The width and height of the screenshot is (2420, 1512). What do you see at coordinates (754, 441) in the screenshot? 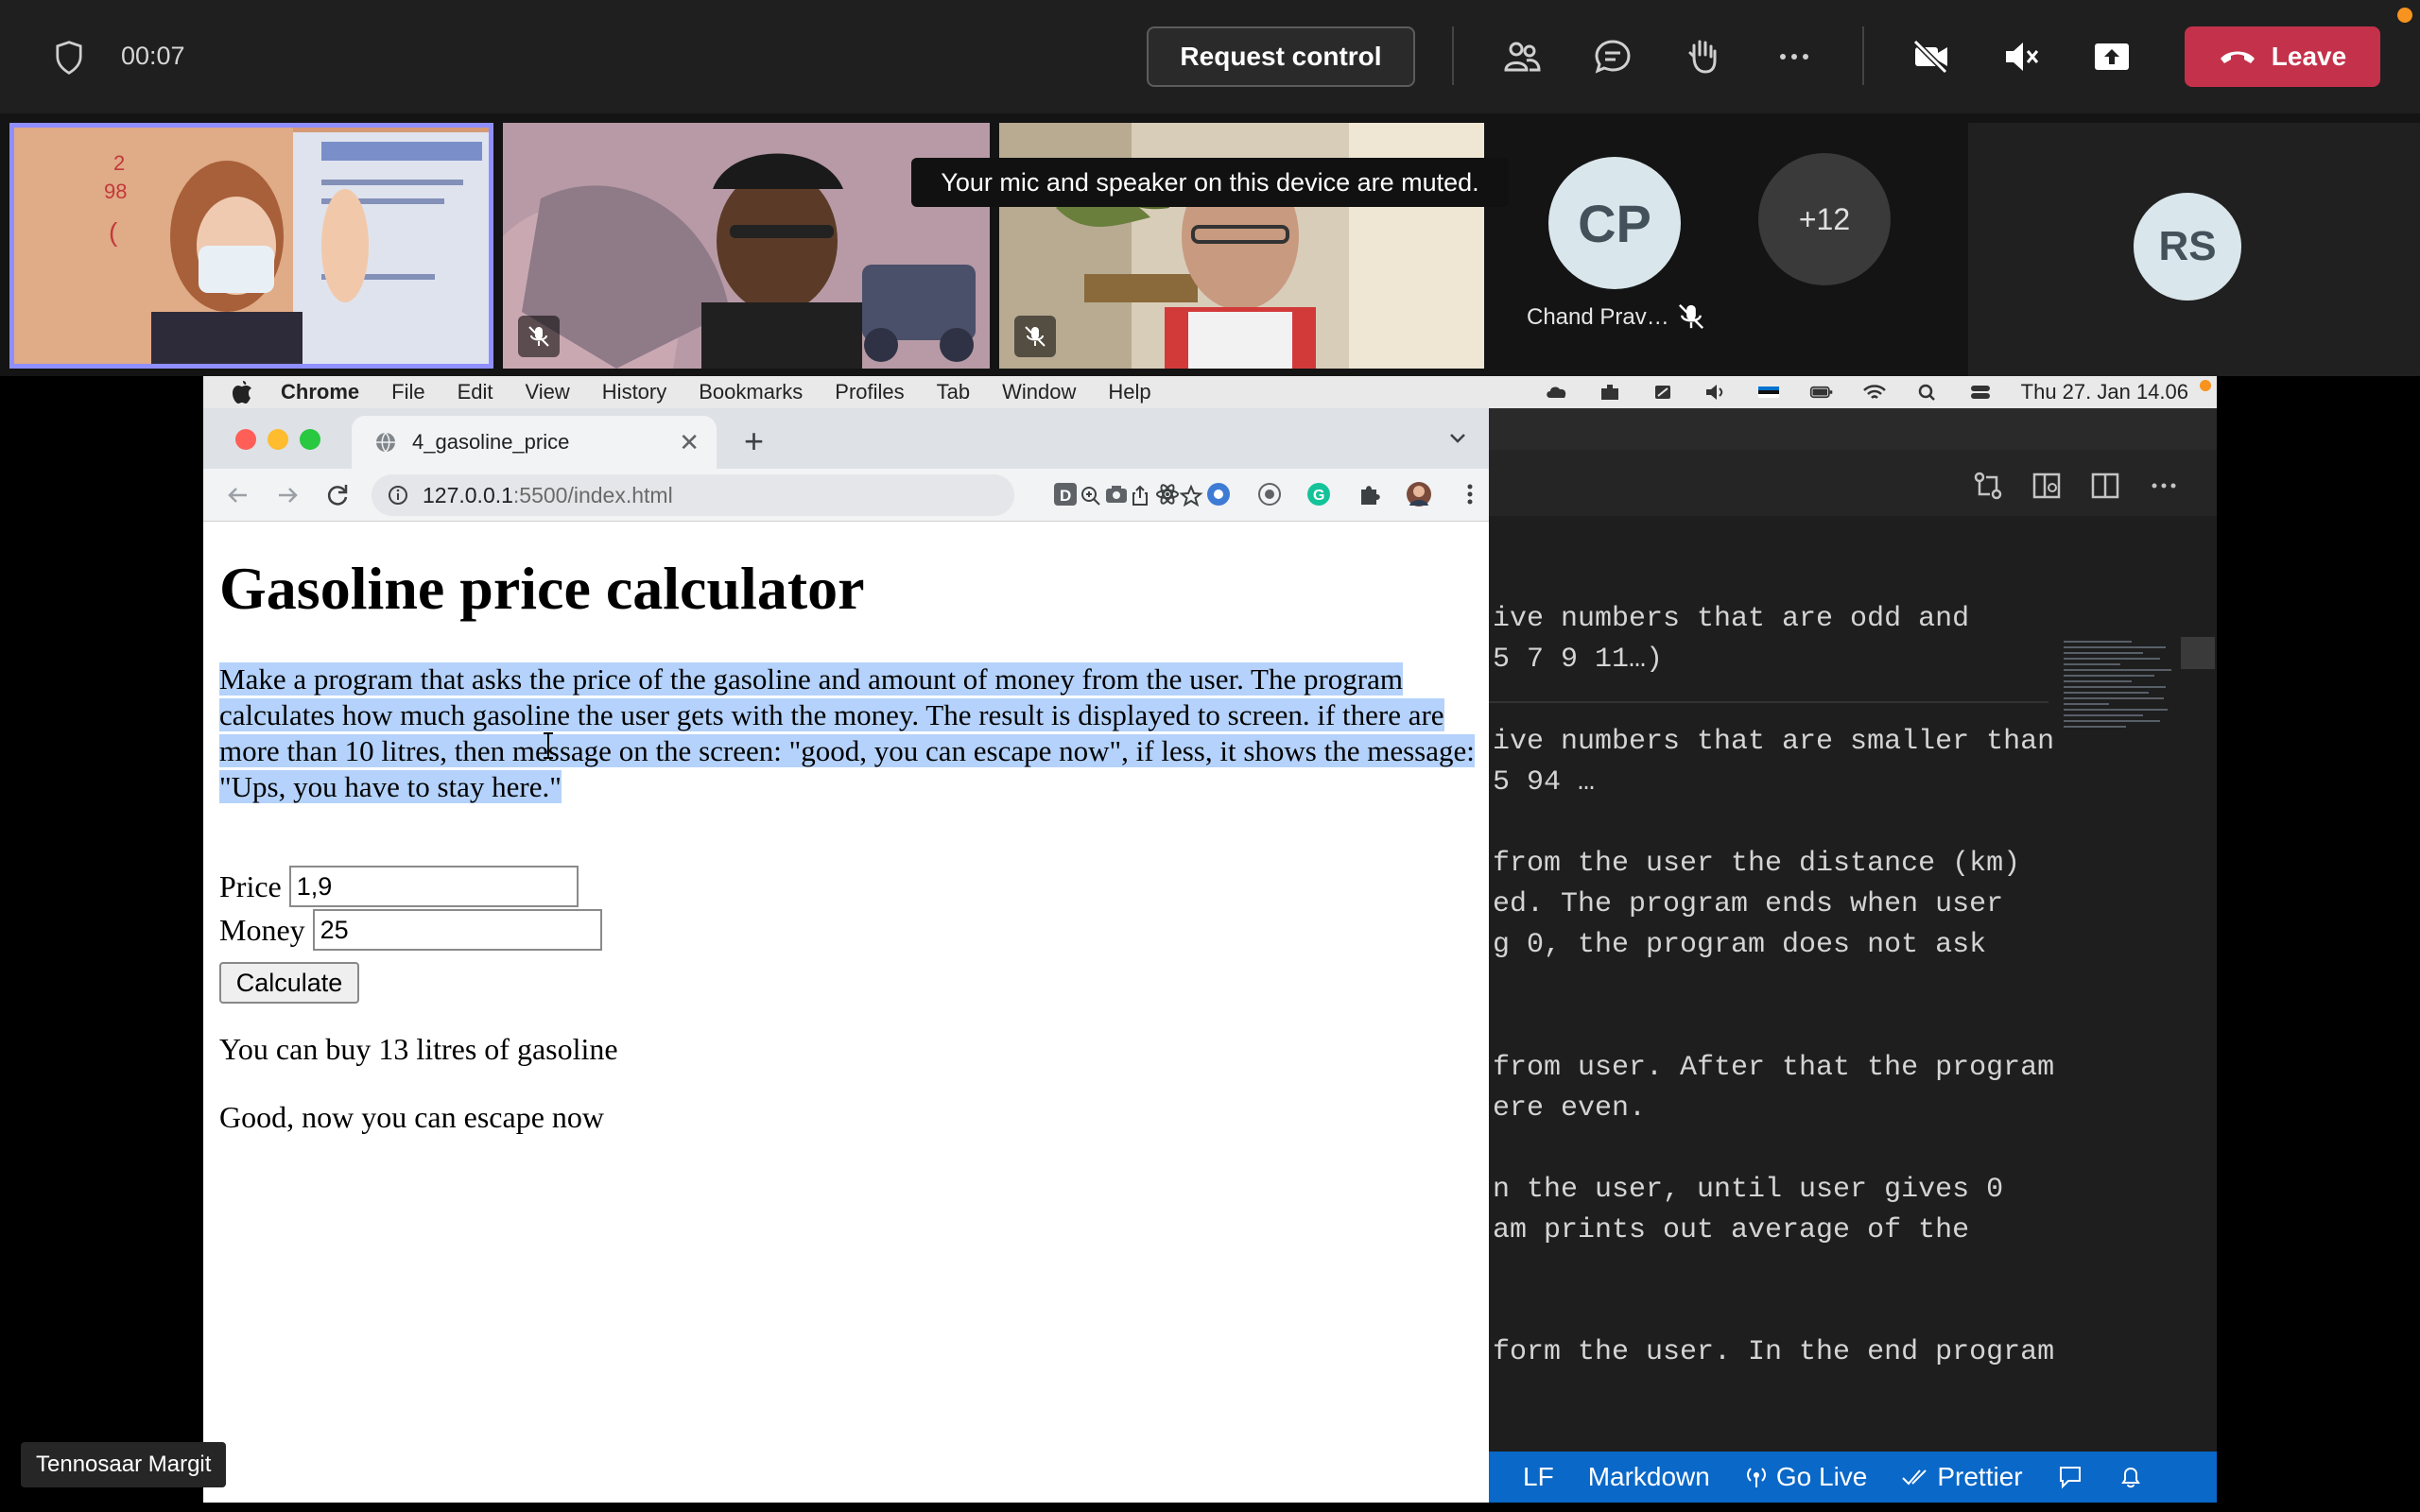
I see `new-tab-button: +` at bounding box center [754, 441].